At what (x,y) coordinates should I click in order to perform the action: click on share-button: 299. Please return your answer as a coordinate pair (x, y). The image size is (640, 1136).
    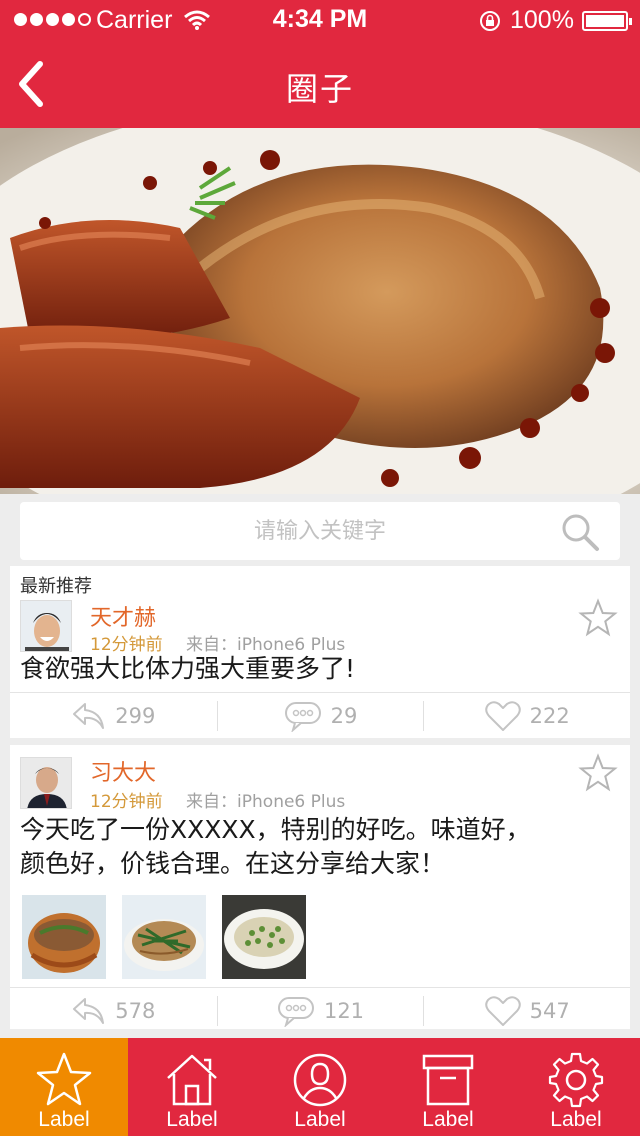
    Looking at the image, I should click on (113, 715).